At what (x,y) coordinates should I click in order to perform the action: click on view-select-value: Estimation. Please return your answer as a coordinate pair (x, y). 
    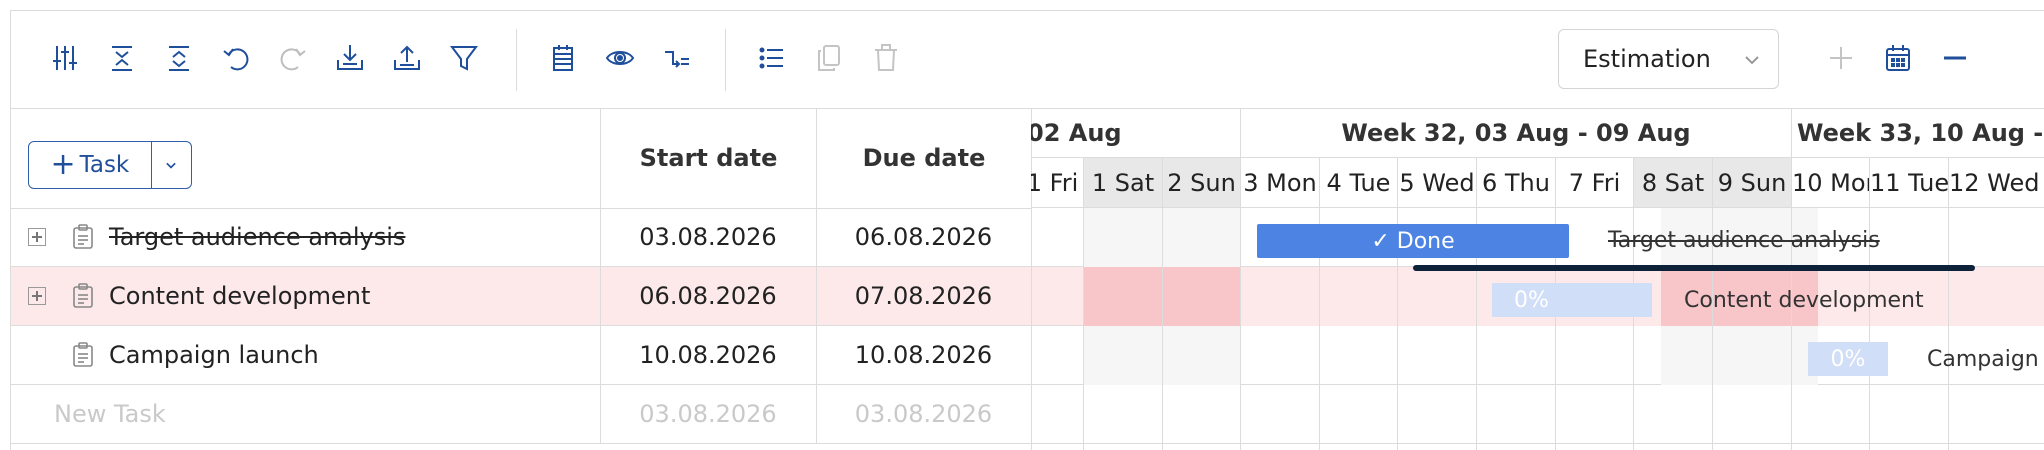
    Looking at the image, I should click on (1647, 59).